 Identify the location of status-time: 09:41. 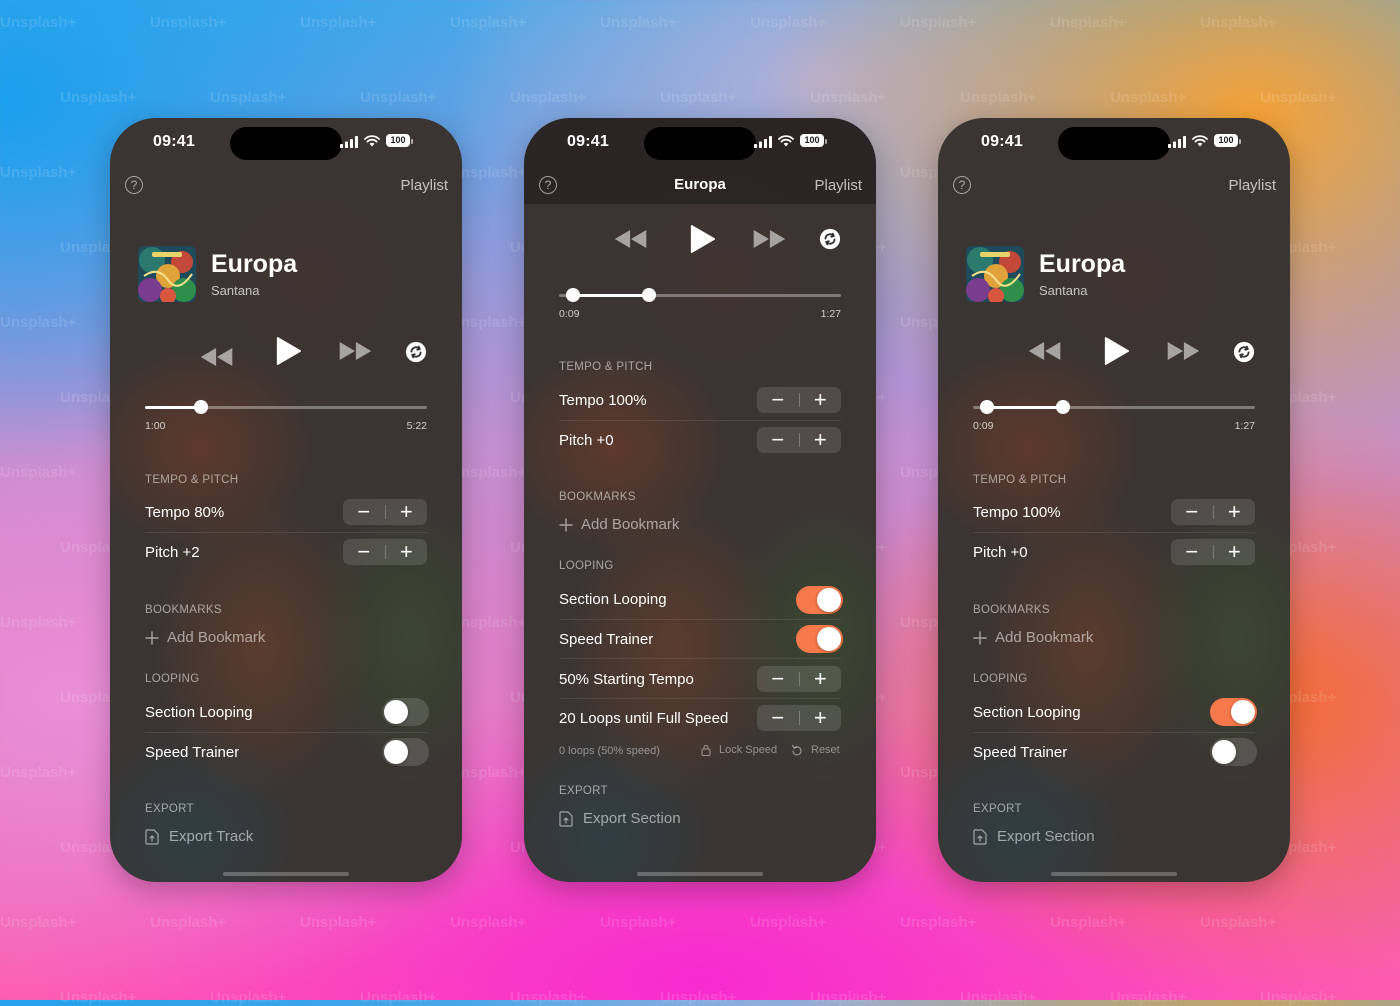
(588, 141).